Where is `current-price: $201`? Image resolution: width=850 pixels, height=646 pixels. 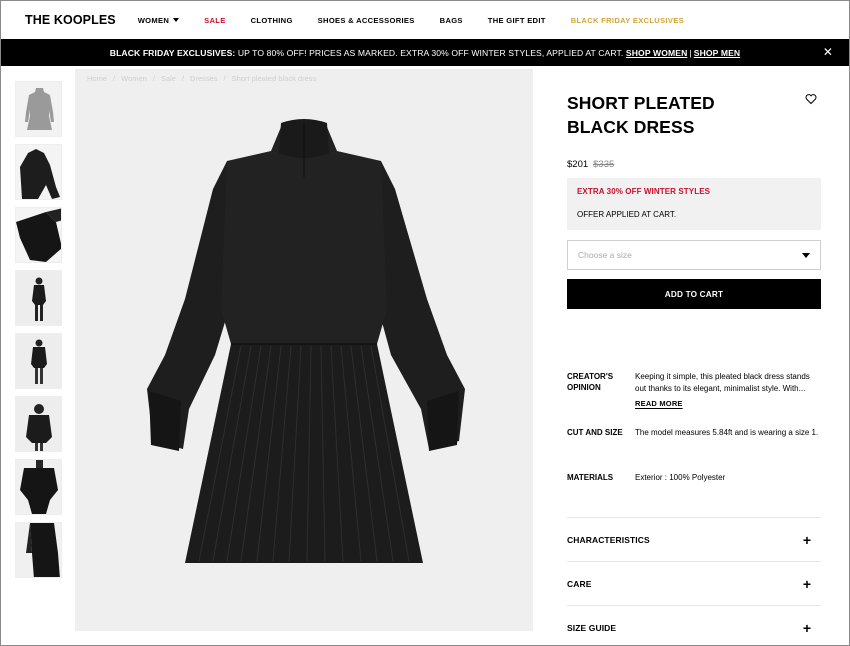
current-price: $201 is located at coordinates (578, 164).